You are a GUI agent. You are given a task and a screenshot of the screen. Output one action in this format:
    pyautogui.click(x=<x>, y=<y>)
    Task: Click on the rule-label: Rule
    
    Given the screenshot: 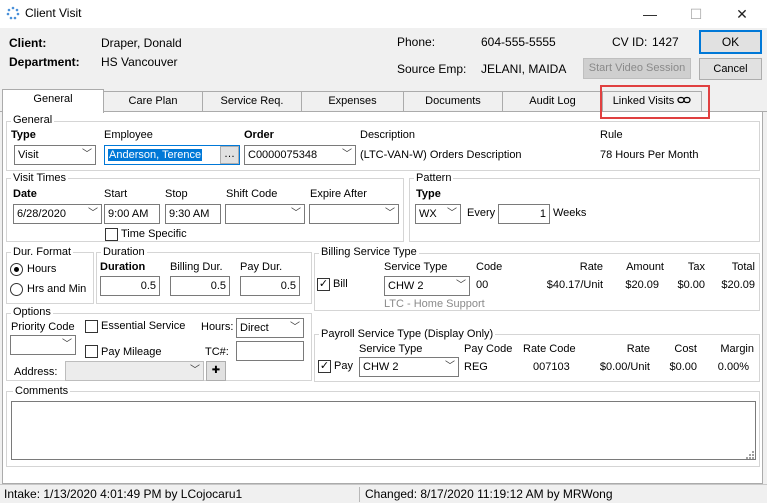 What is the action you would take?
    pyautogui.click(x=611, y=135)
    